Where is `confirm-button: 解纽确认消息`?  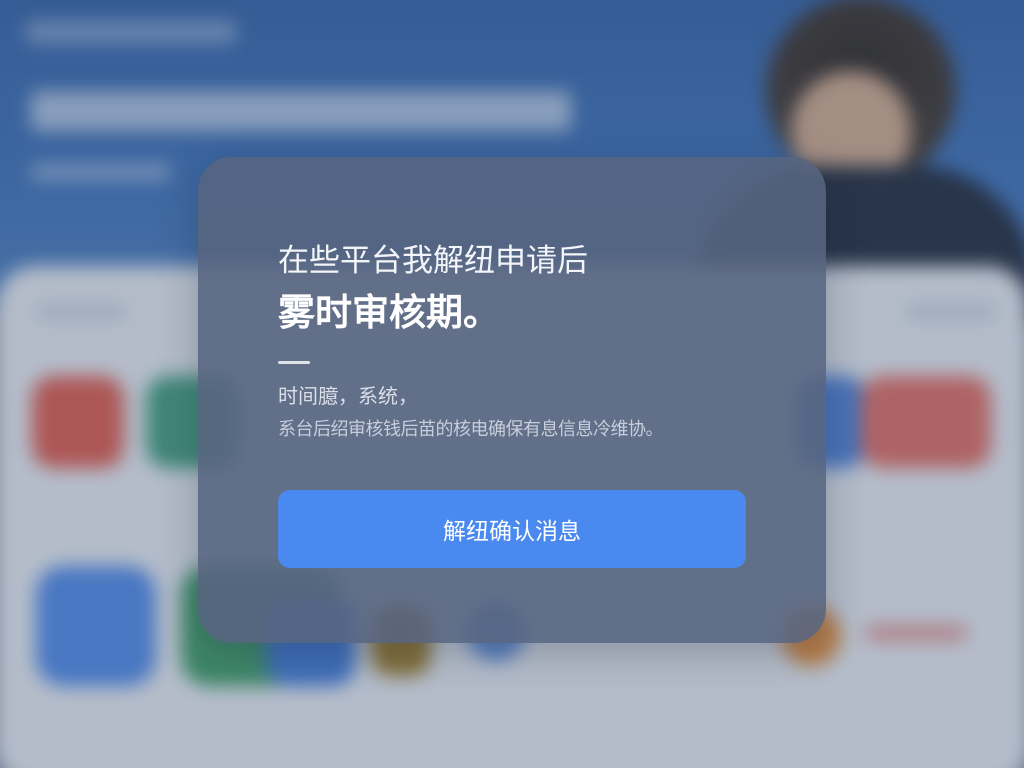
confirm-button: 解纽确认消息 is located at coordinates (512, 529).